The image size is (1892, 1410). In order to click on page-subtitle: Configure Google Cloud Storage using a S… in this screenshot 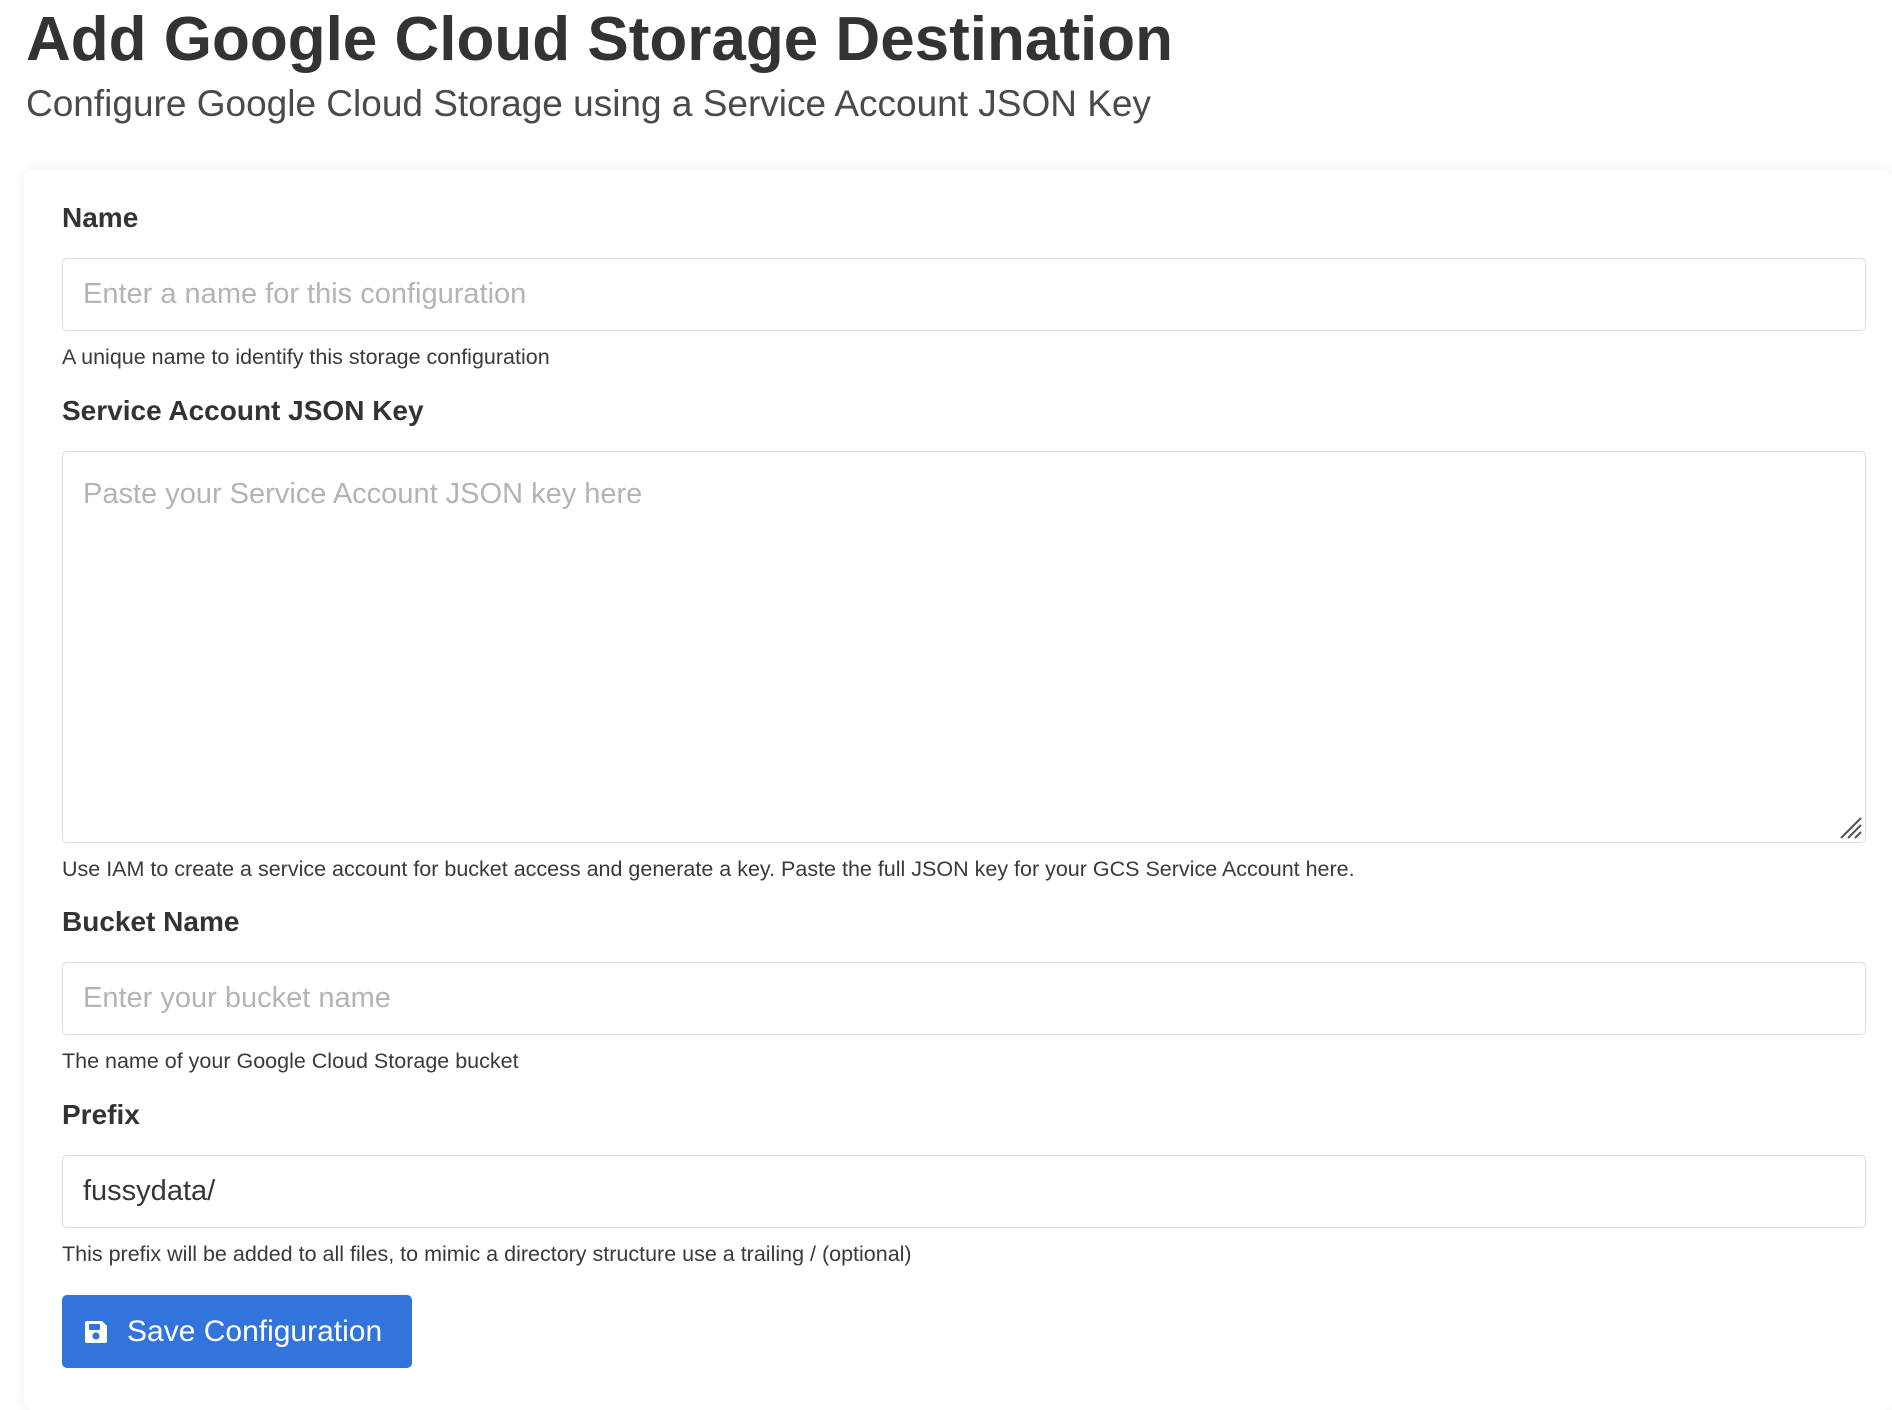, I will do `click(589, 103)`.